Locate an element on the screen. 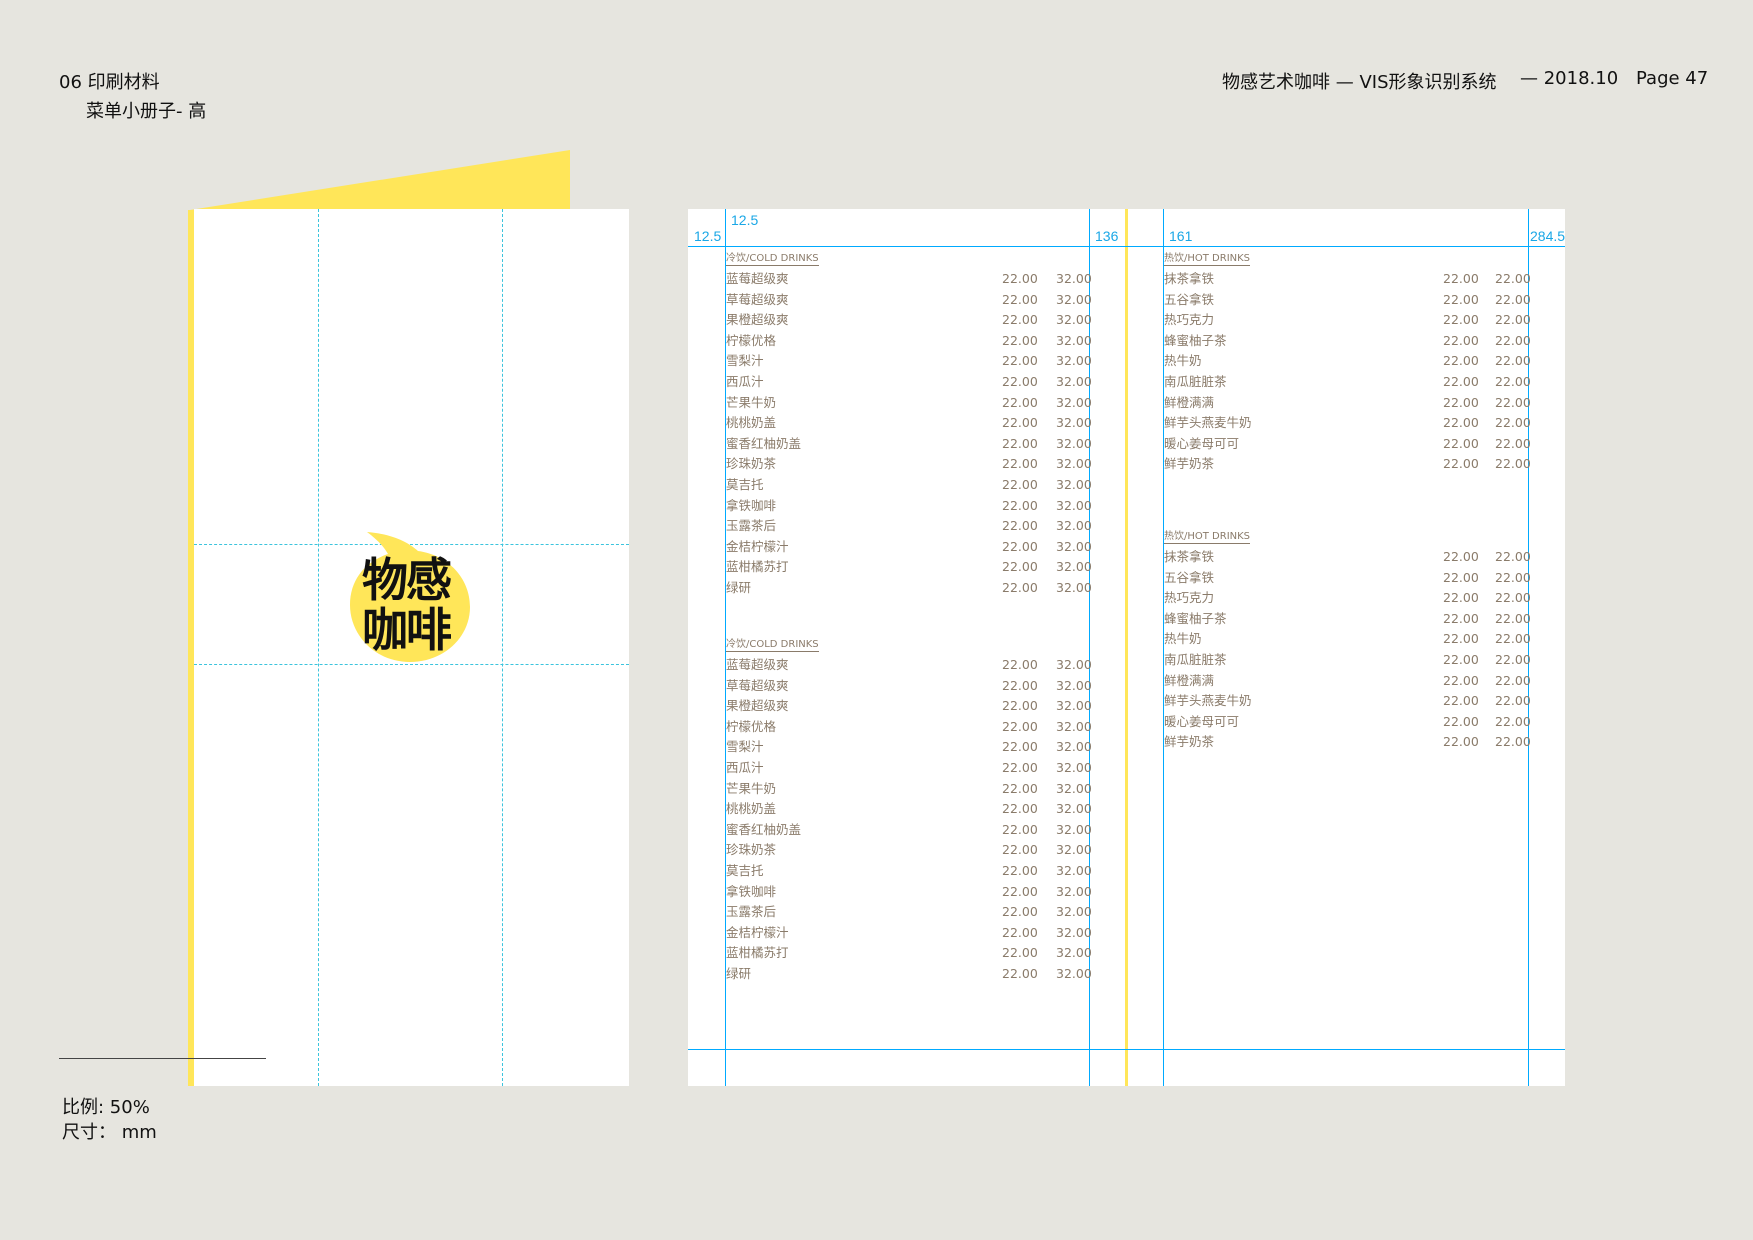 The image size is (1753, 1240). menu-item-row: 西瓜汁 22.00 32.00 is located at coordinates (909, 382).